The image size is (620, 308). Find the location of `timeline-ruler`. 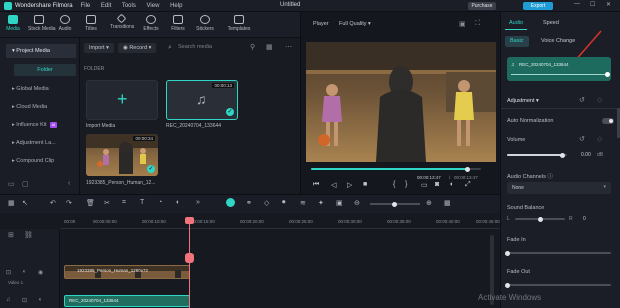

timeline-ruler is located at coordinates (280, 221).